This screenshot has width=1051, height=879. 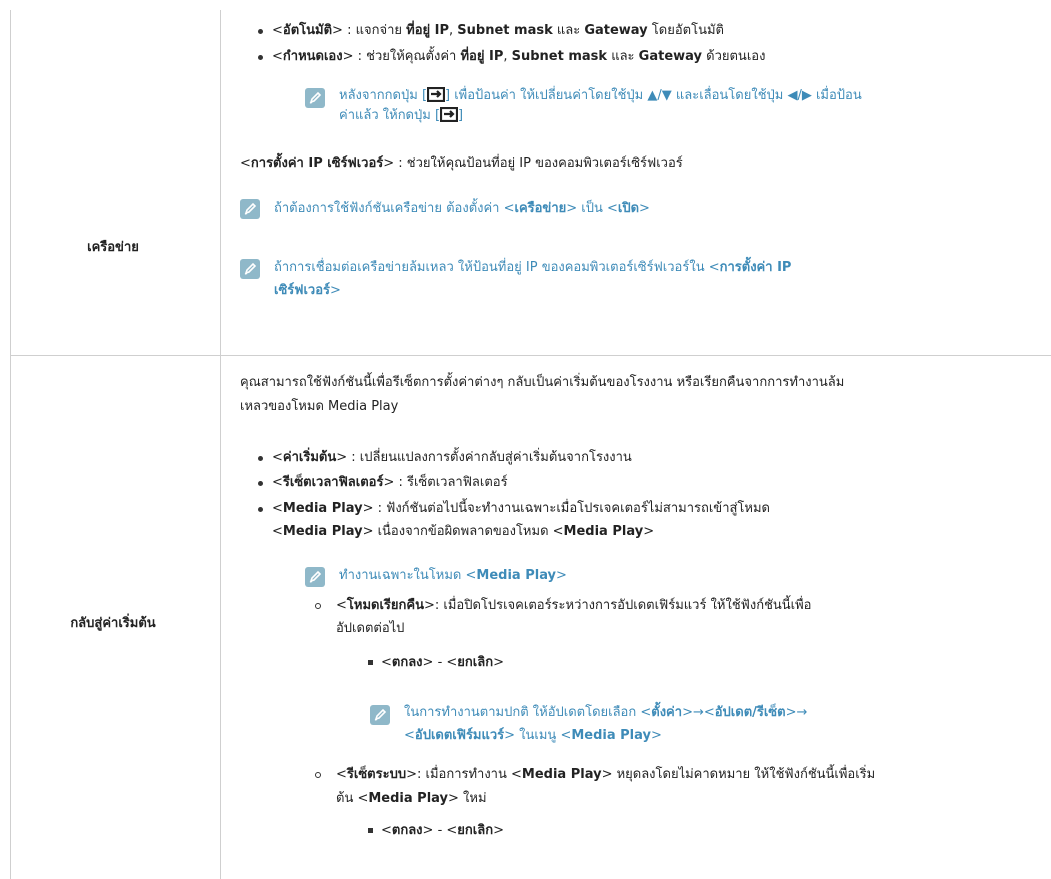 What do you see at coordinates (113, 247) in the screenshot?
I see `row-label-network: เครือข่าย` at bounding box center [113, 247].